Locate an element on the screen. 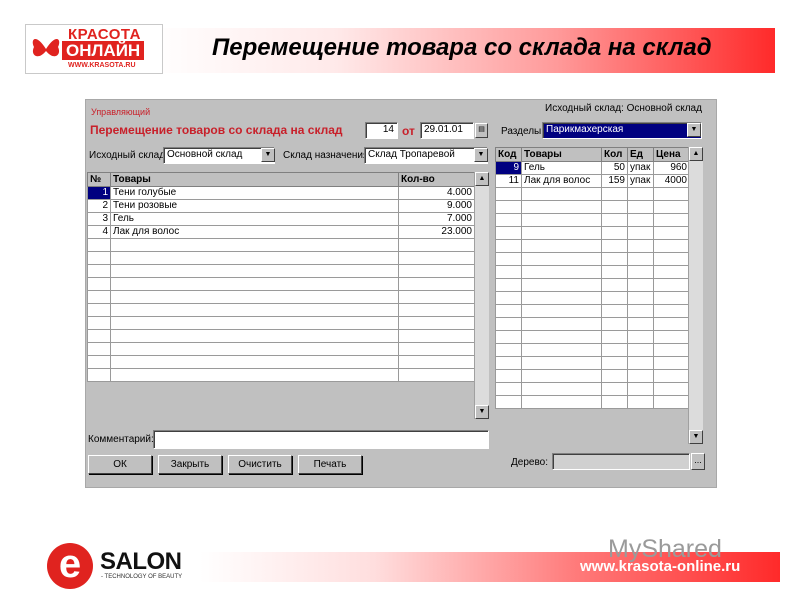 This screenshot has width=800, height=600. print-button: Печать is located at coordinates (330, 464).